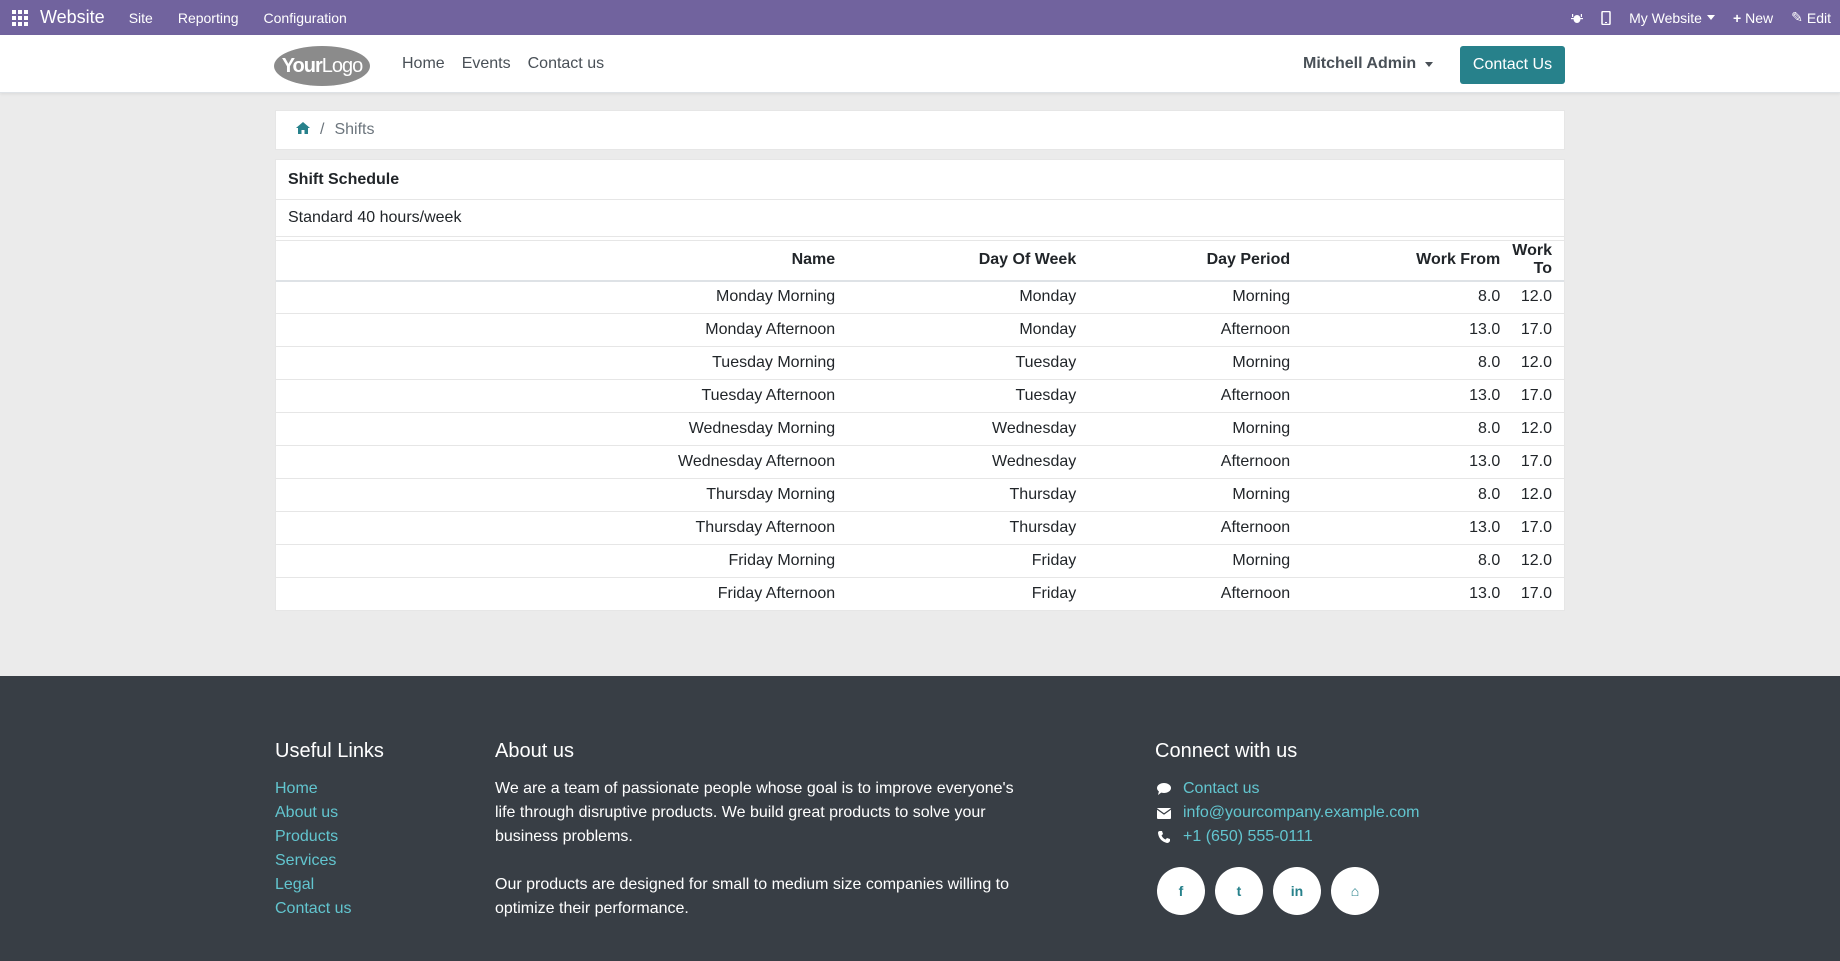 Image resolution: width=1840 pixels, height=961 pixels. I want to click on cell-day-of-week: Monday, so click(968, 330).